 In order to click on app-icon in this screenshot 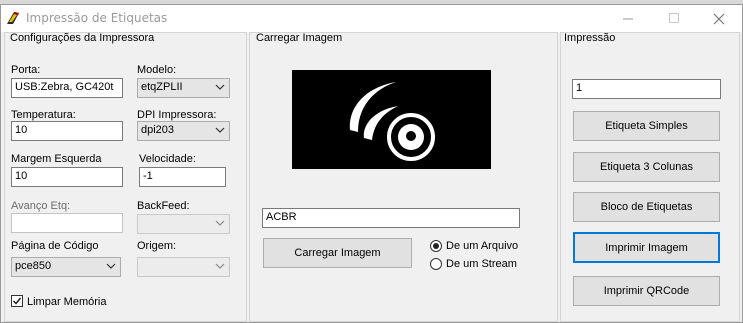, I will do `click(13, 18)`.